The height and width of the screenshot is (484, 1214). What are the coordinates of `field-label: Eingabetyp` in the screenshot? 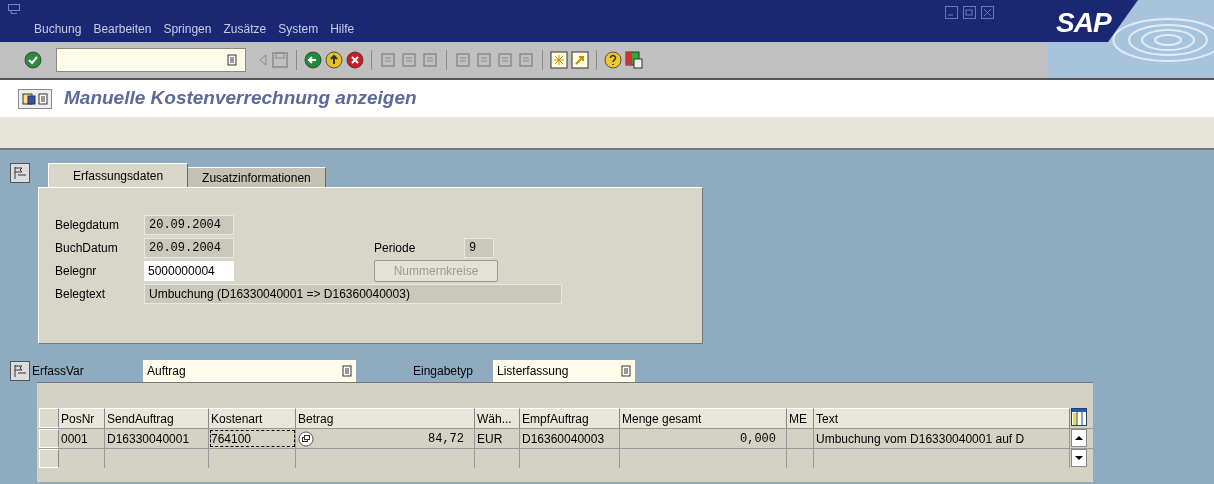 It's located at (444, 371).